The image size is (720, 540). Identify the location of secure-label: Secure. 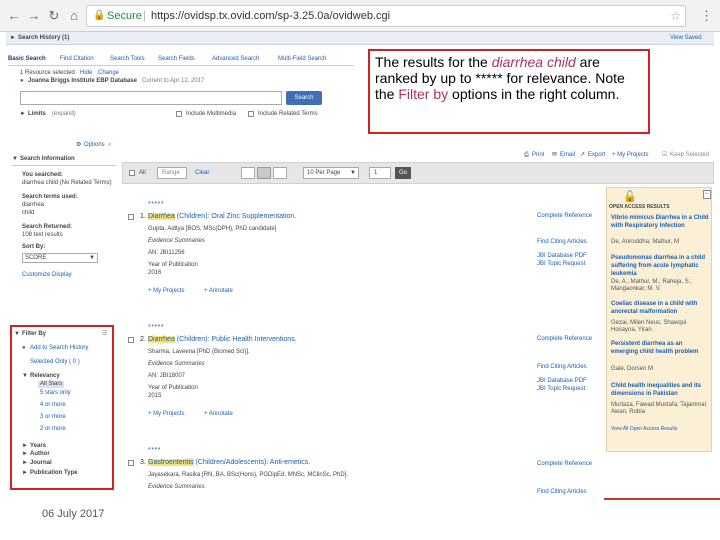
(124, 16).